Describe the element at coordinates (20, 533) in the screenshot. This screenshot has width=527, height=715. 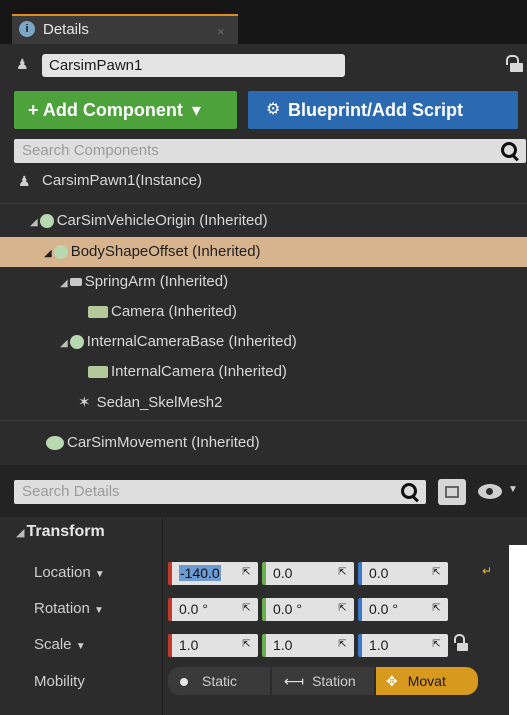
I see `collapse-arrow-icon: ◢` at that location.